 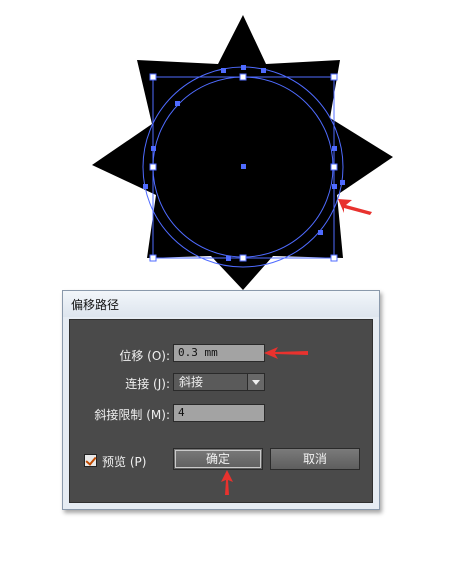 I want to click on joins-select: 斜接, so click(x=219, y=382).